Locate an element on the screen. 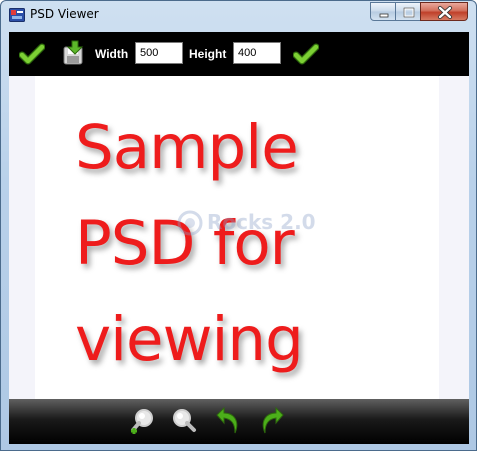 The height and width of the screenshot is (451, 477). close-icon is located at coordinates (445, 12).